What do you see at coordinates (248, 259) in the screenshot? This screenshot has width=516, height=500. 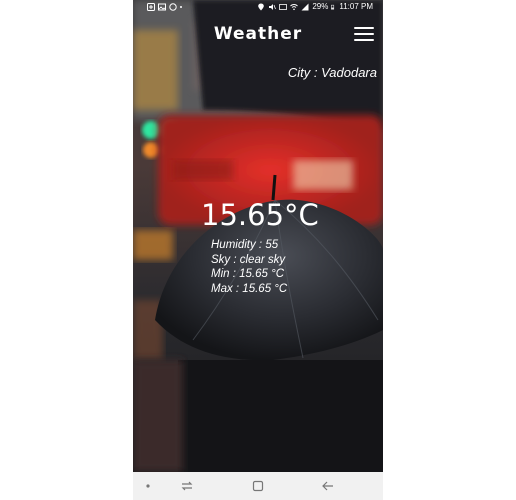 I see `sky-label: Sky : clear sky` at bounding box center [248, 259].